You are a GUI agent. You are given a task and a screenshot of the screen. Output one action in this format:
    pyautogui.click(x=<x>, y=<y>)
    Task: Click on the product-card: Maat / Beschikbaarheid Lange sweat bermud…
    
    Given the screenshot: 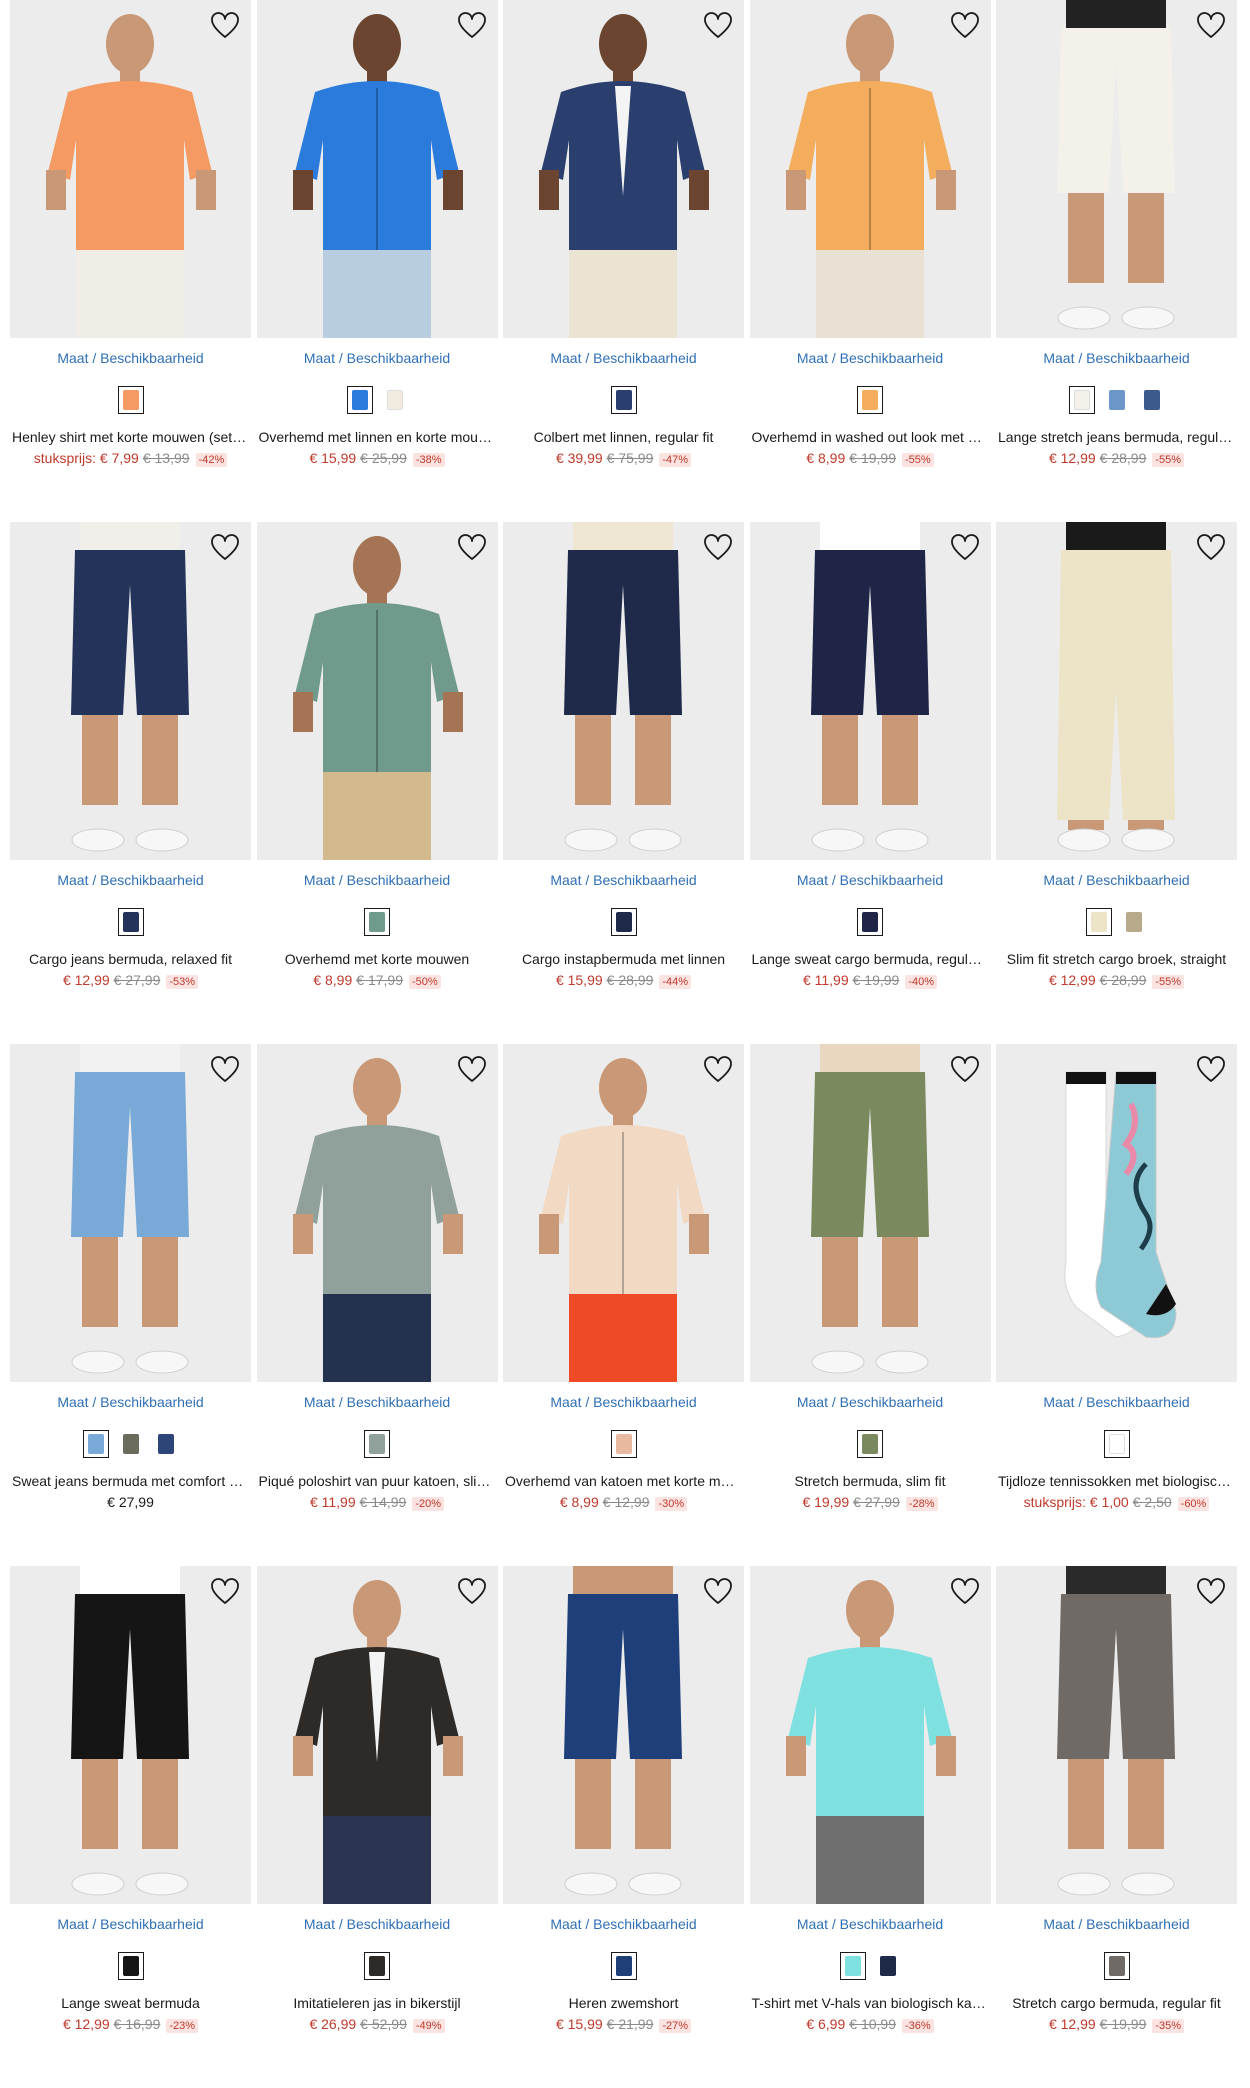 What is the action you would take?
    pyautogui.click(x=130, y=1827)
    